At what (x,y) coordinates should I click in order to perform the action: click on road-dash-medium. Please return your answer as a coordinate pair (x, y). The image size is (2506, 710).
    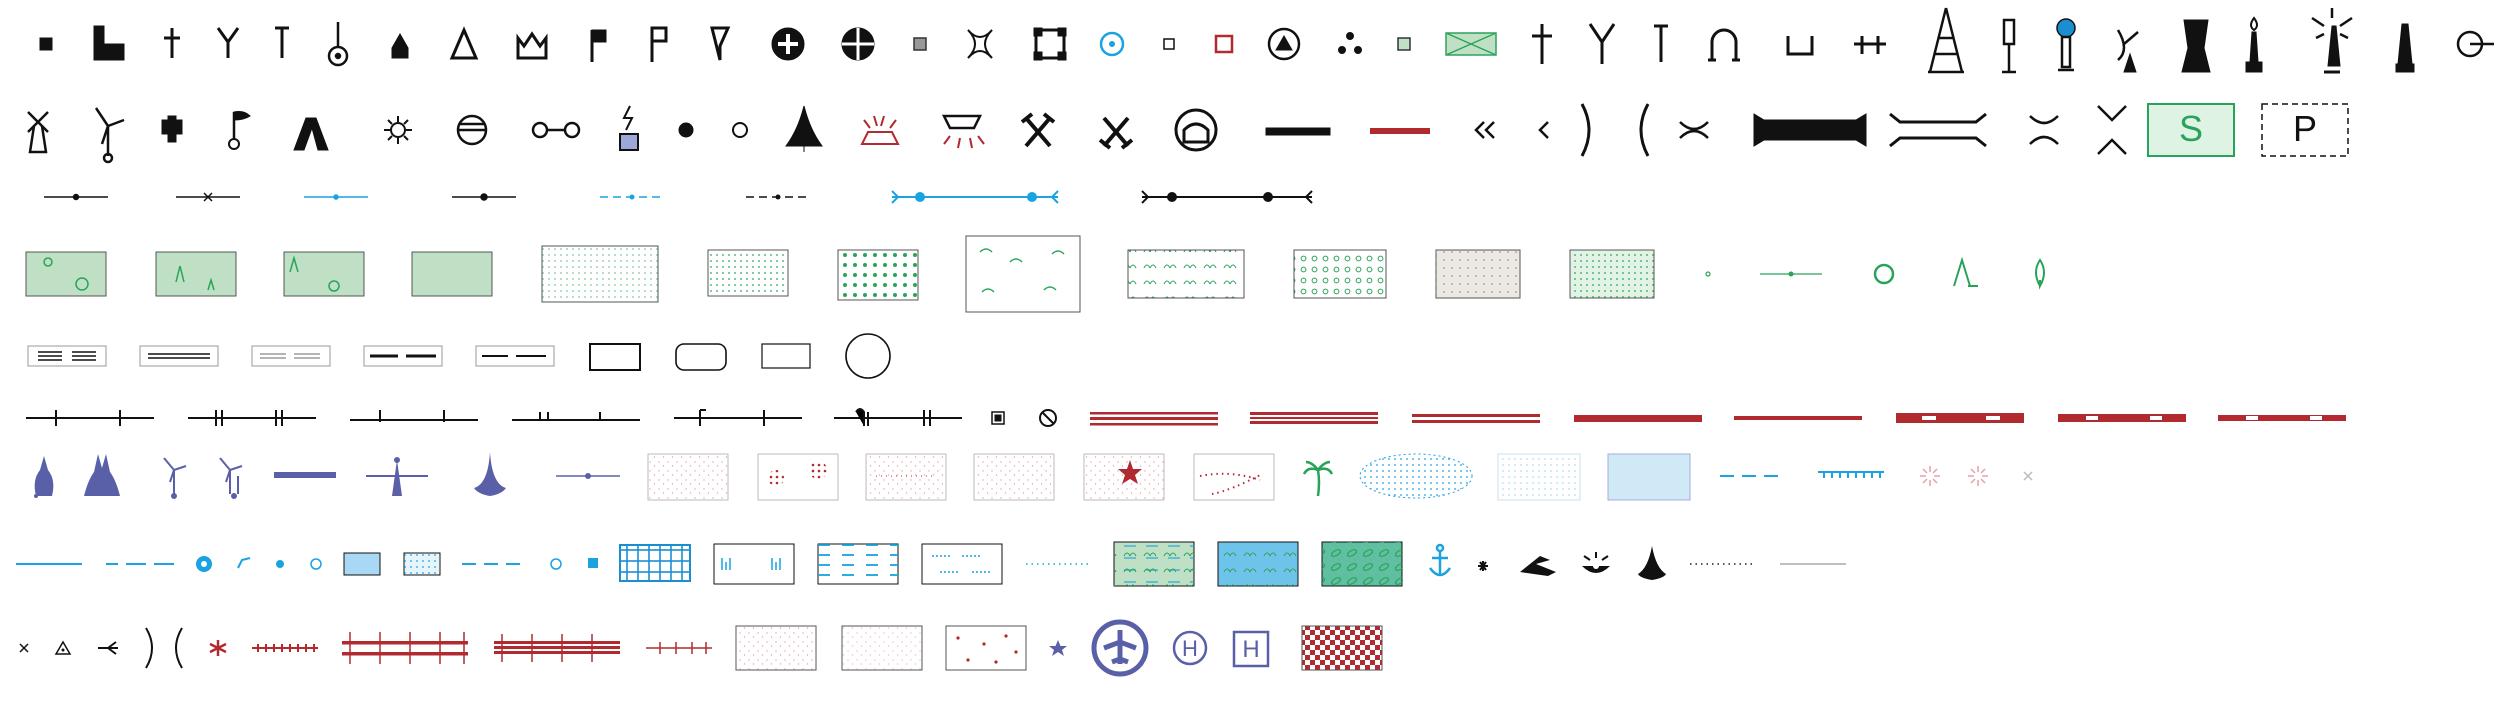
    Looking at the image, I should click on (515, 356).